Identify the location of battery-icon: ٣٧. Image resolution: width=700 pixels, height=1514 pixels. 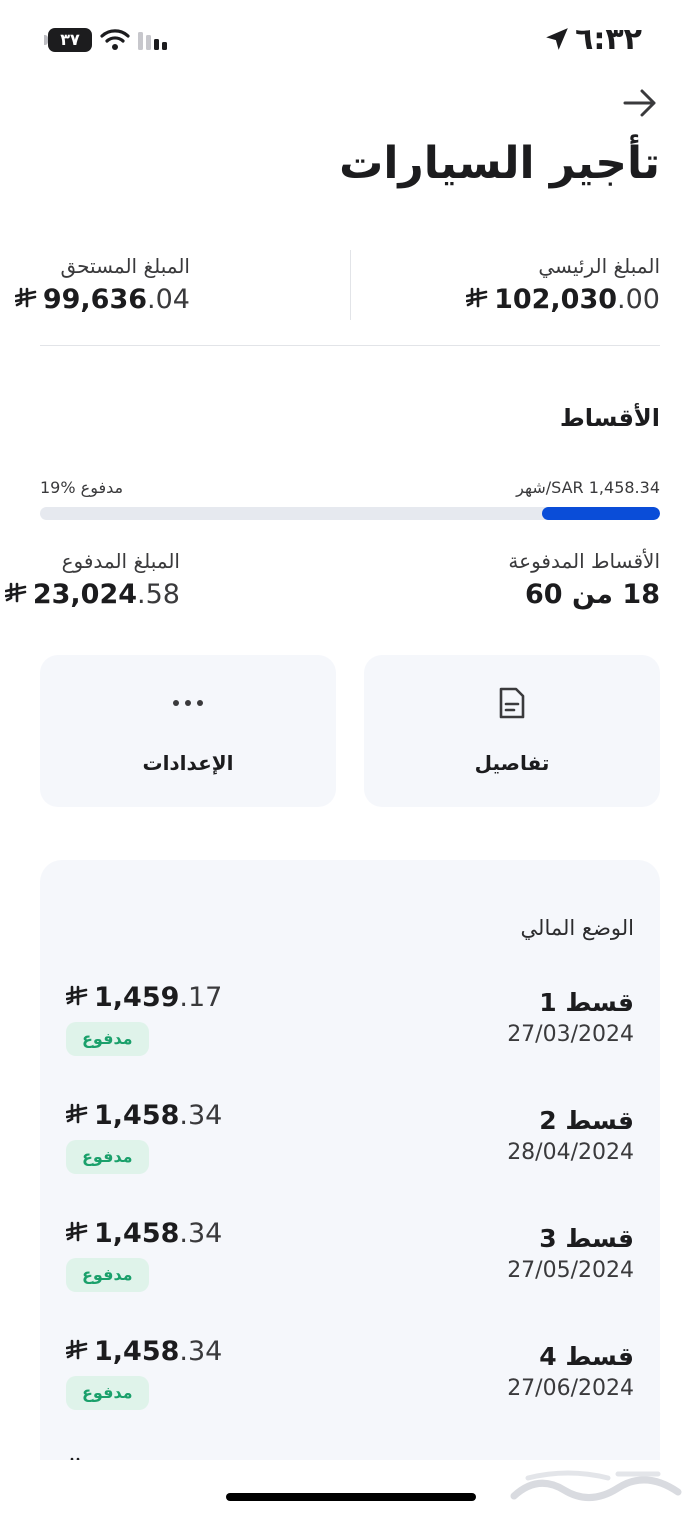
(70, 40).